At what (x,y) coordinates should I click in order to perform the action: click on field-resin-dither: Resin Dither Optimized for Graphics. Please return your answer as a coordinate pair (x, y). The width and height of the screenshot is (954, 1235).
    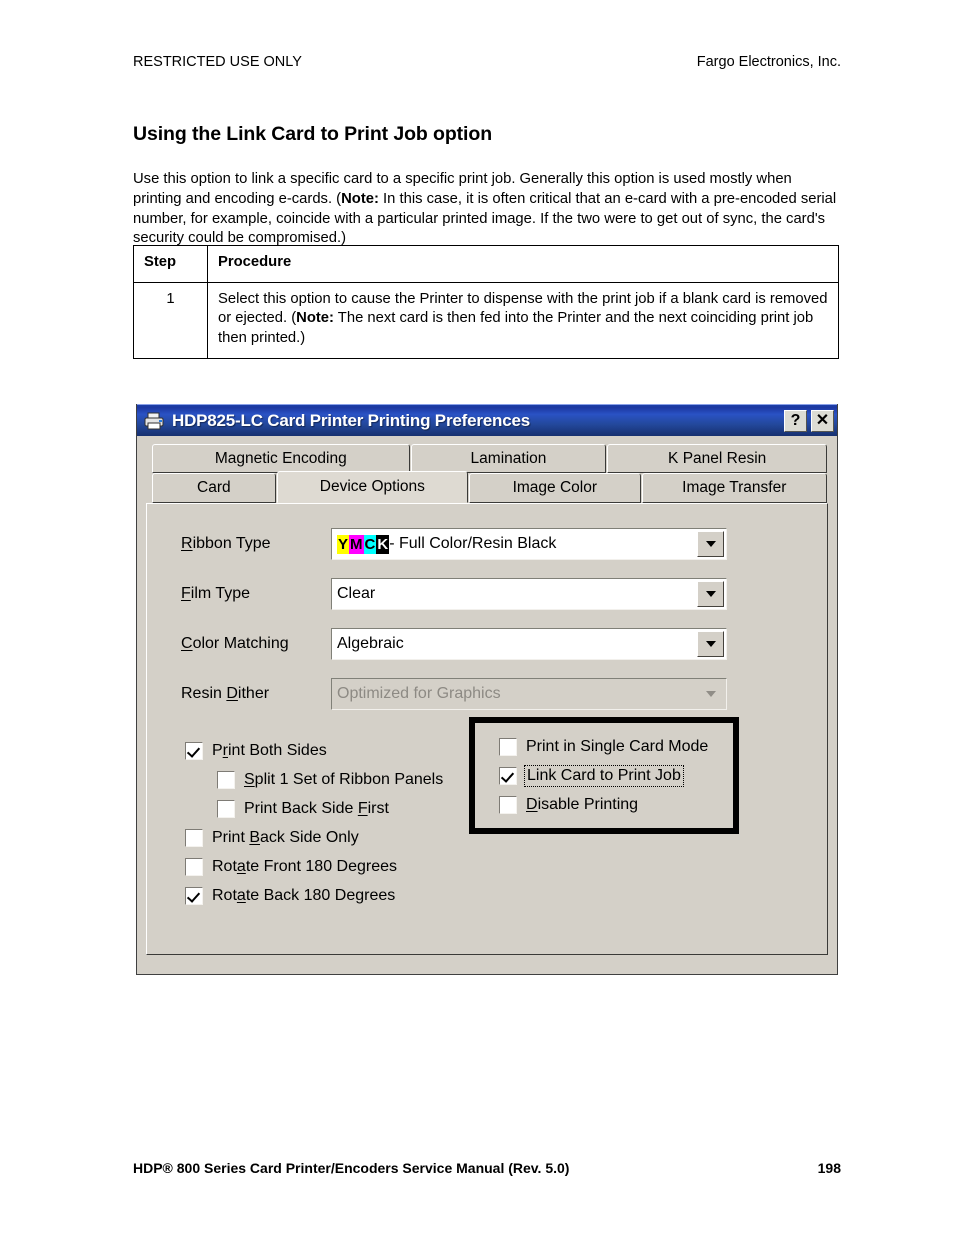
    Looking at the image, I should click on (487, 694).